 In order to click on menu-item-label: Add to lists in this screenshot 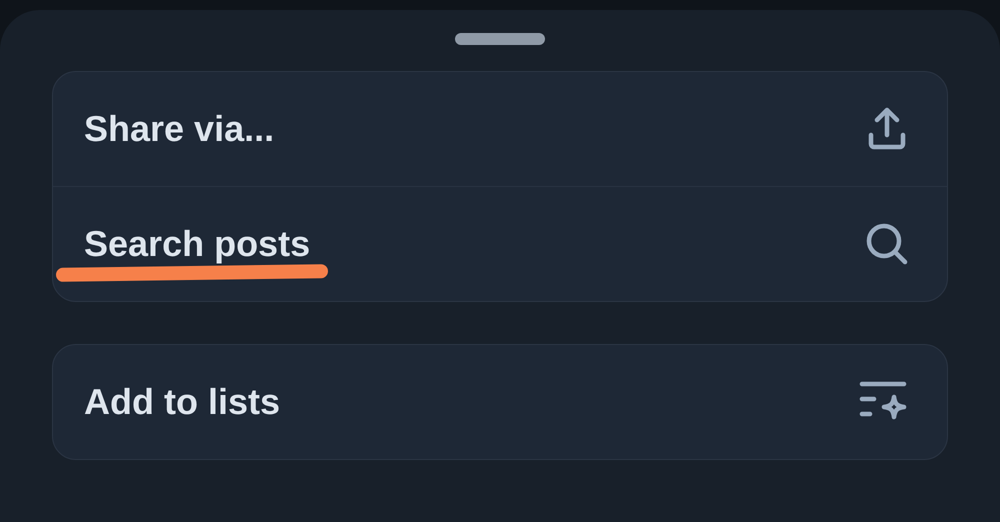, I will do `click(182, 402)`.